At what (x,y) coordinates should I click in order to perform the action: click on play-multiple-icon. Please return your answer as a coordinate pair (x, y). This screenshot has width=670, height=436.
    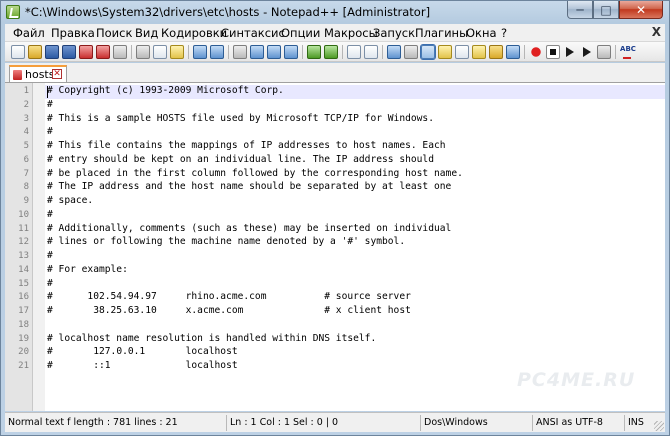
    Looking at the image, I should click on (587, 52).